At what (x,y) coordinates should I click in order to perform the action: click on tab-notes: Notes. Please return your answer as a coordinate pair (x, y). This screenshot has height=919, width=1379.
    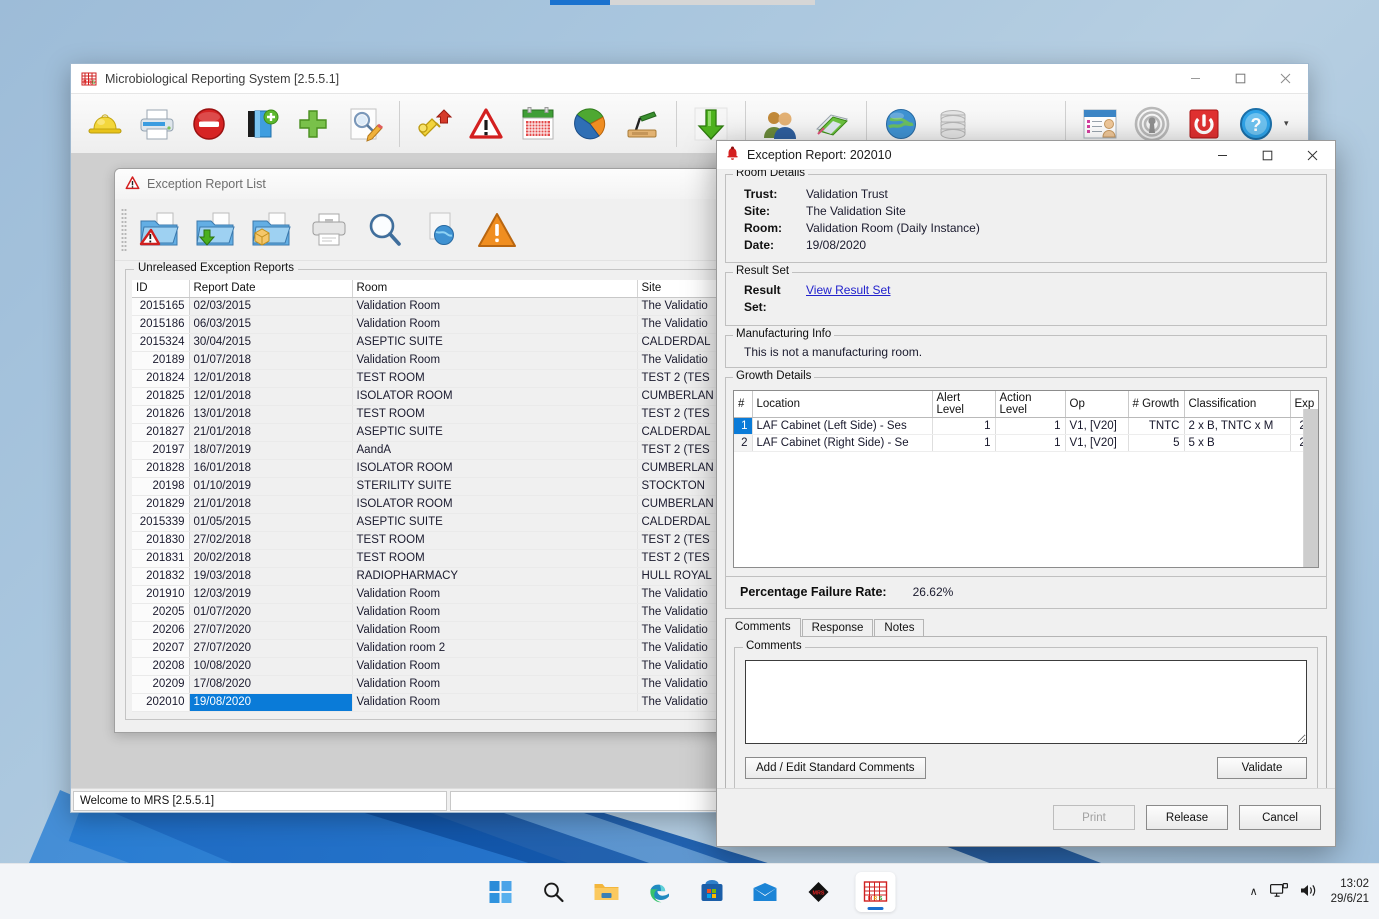
    Looking at the image, I should click on (899, 628).